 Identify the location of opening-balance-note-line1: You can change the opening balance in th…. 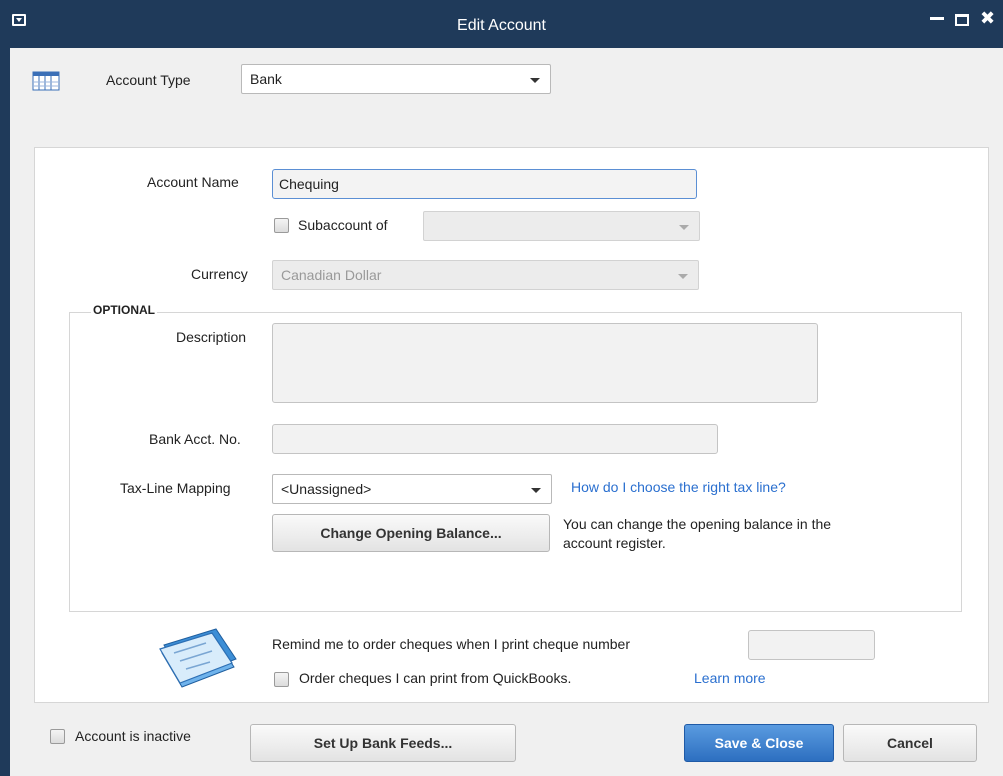
(697, 524).